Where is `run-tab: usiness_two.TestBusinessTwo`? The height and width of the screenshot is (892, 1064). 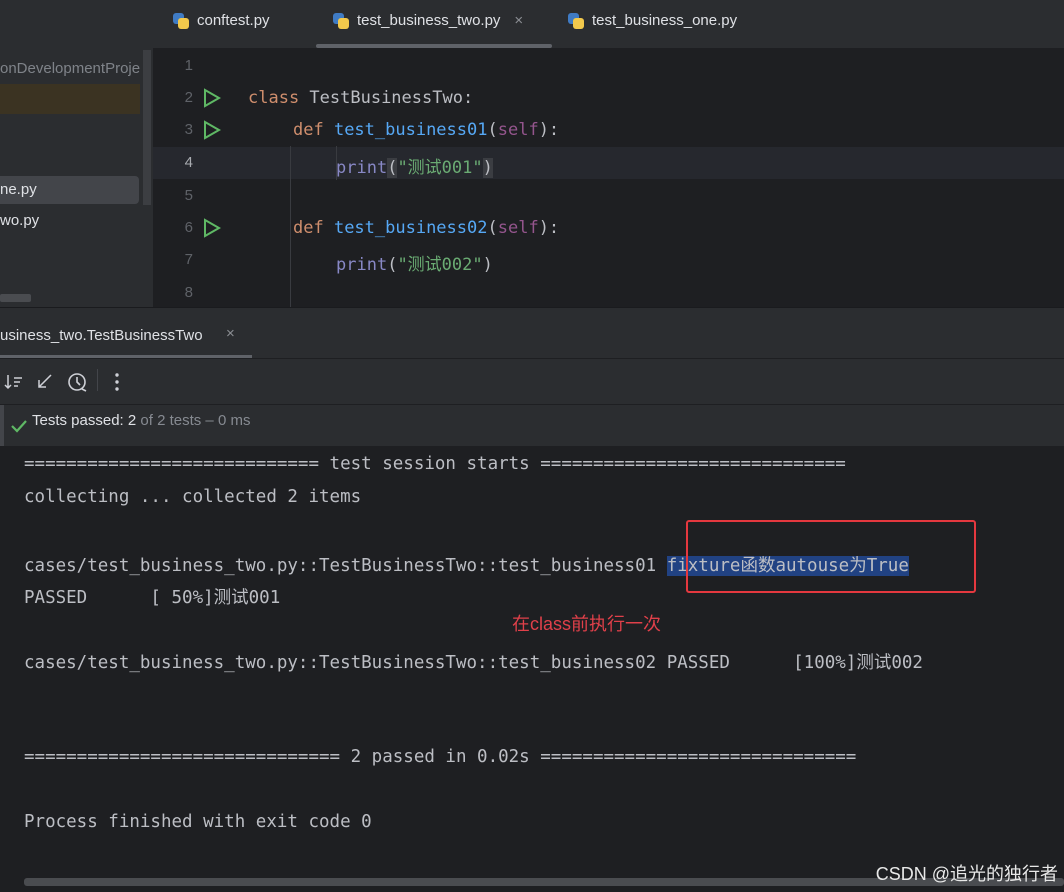 run-tab: usiness_two.TestBusinessTwo is located at coordinates (101, 335).